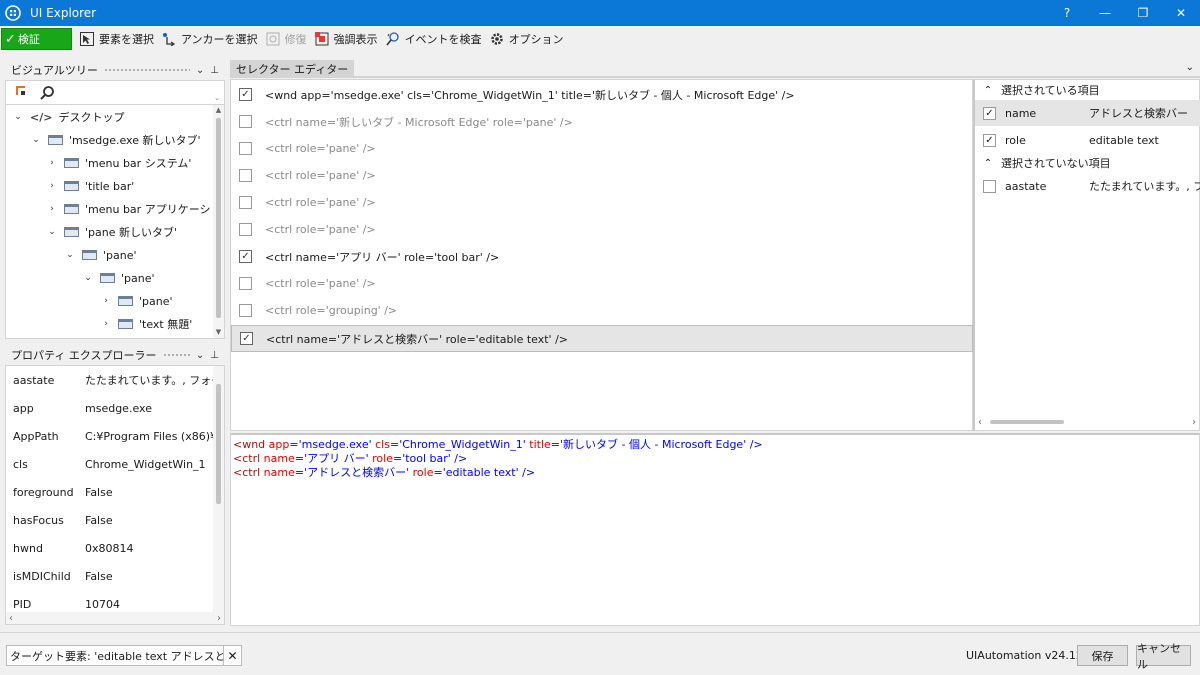 The height and width of the screenshot is (675, 1200). What do you see at coordinates (1087, 140) in the screenshot?
I see `attribute-row: ✓ role editable text` at bounding box center [1087, 140].